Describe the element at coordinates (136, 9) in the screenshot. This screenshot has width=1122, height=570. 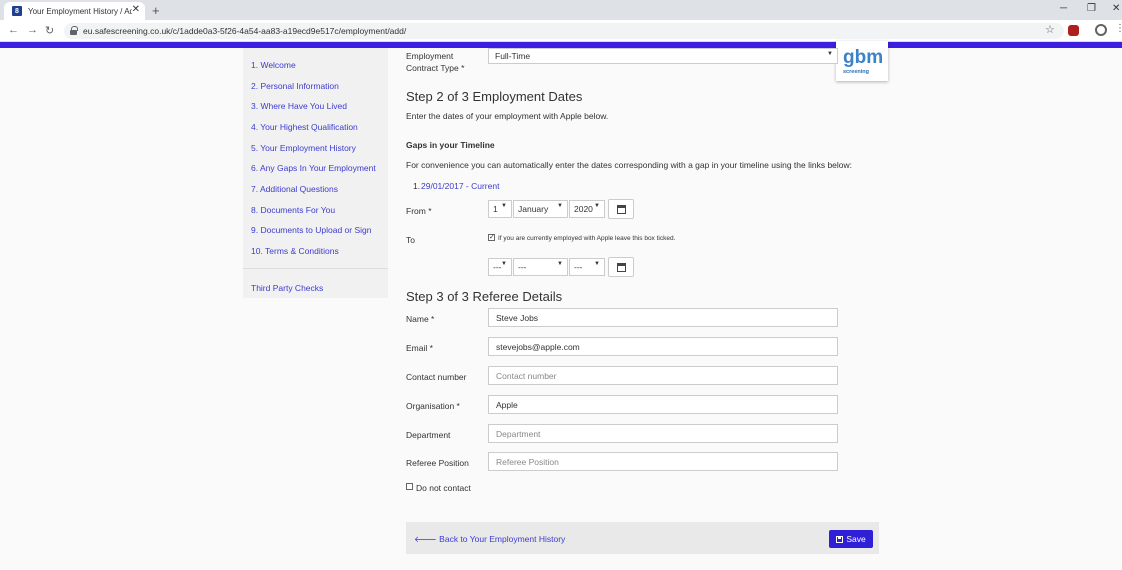
I see `close-icon: ✕` at that location.